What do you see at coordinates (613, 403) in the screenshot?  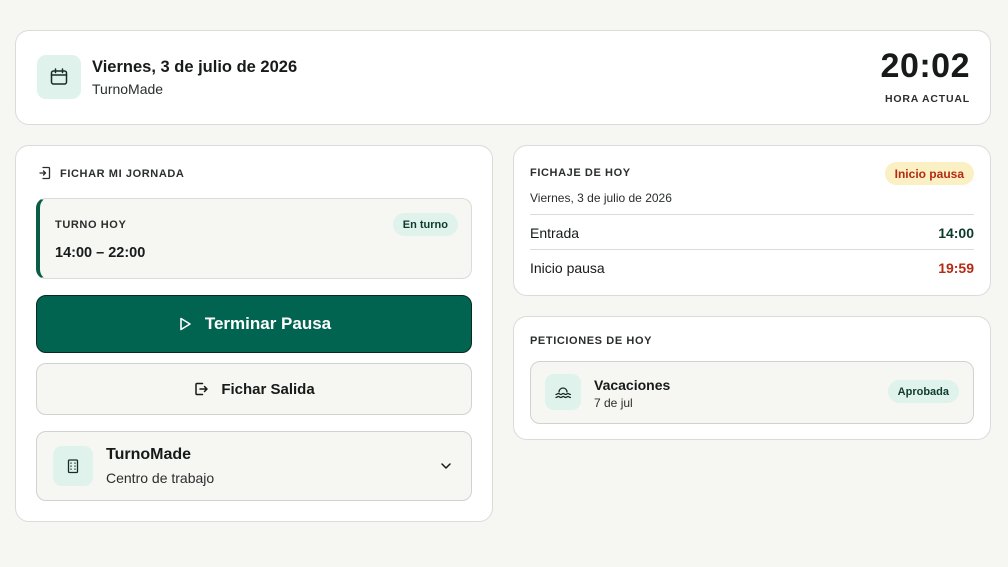 I see `request-date: 7 de jul` at bounding box center [613, 403].